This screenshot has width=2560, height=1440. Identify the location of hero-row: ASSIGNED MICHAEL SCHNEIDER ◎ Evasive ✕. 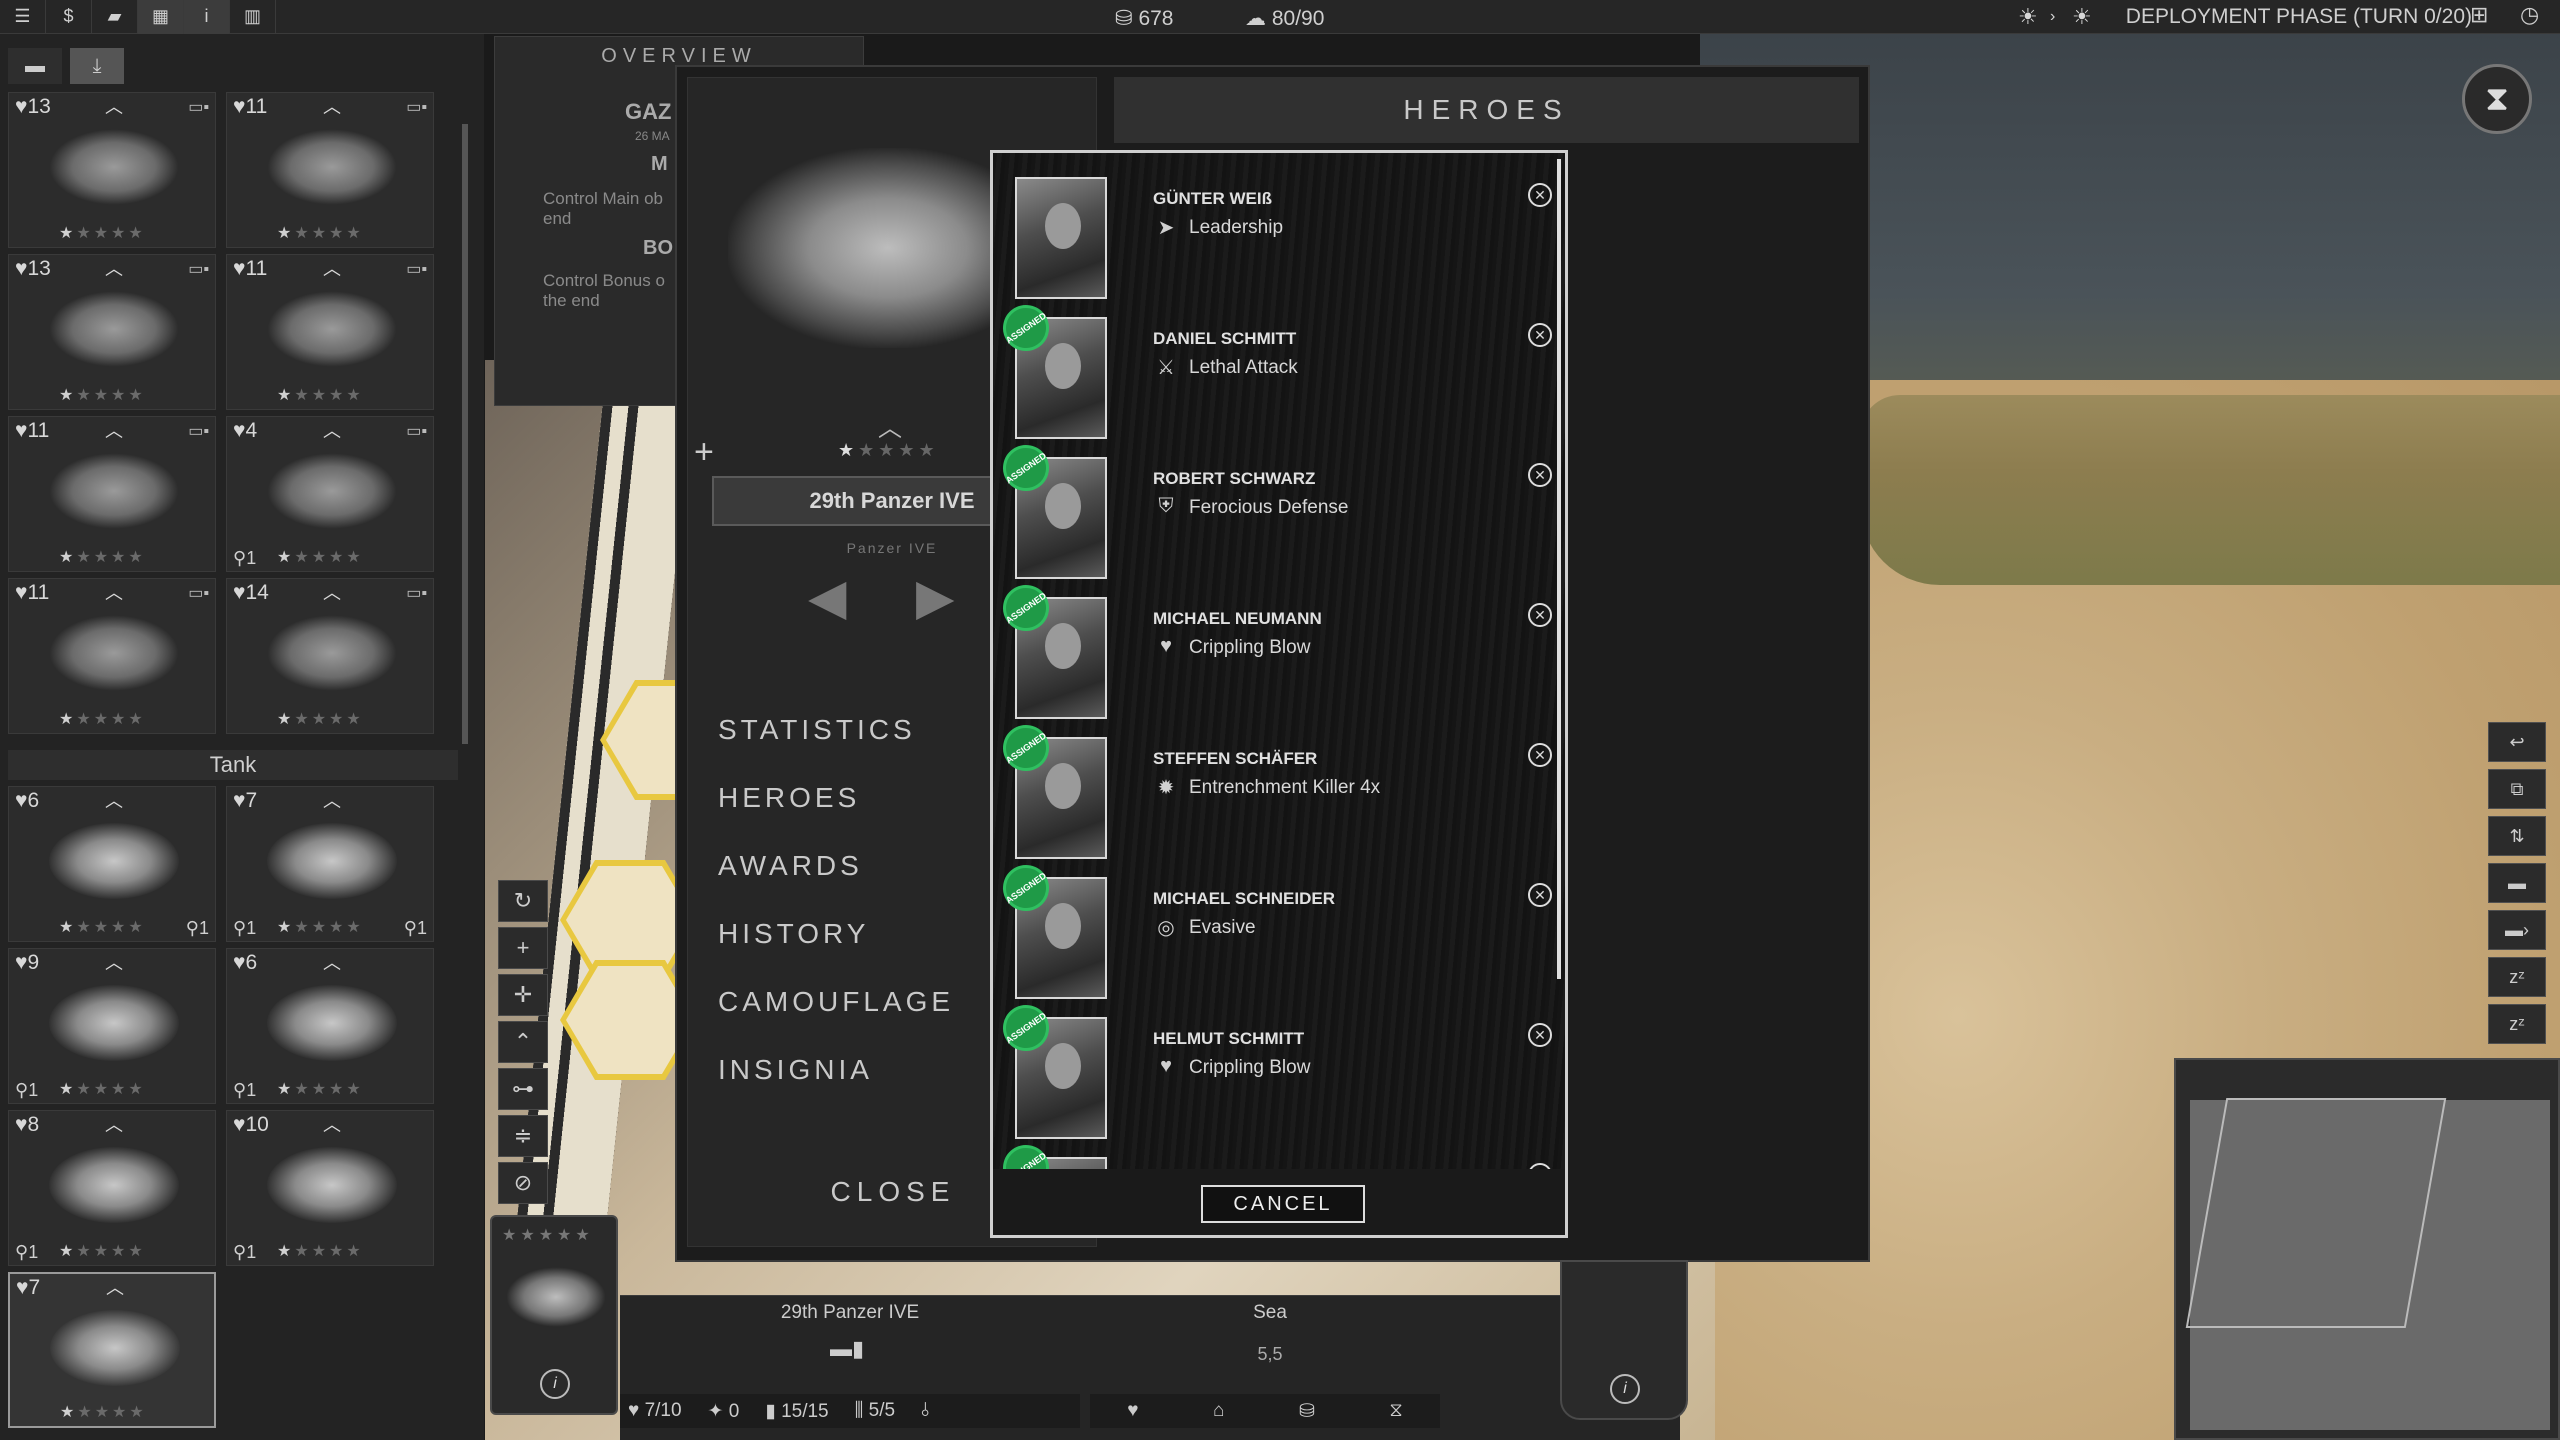
(1273, 931).